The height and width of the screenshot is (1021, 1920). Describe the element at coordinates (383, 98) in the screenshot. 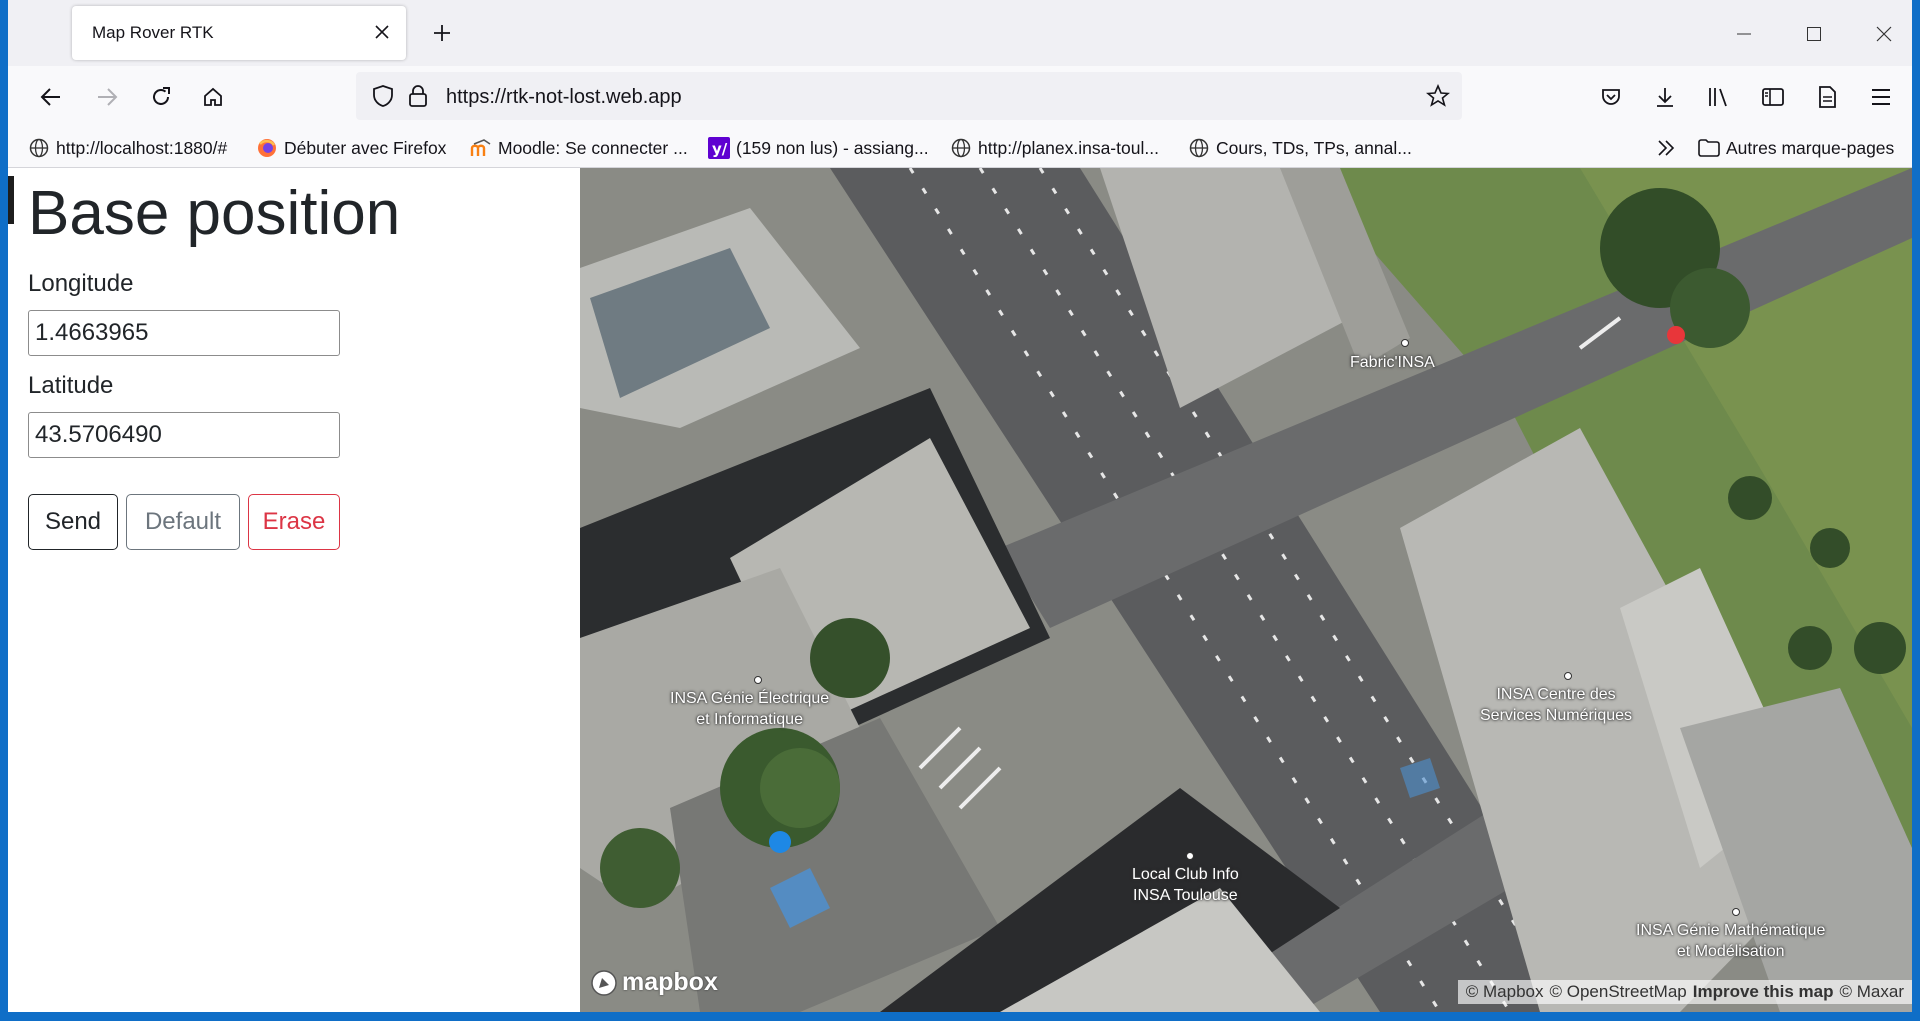

I see `shield-icon` at that location.